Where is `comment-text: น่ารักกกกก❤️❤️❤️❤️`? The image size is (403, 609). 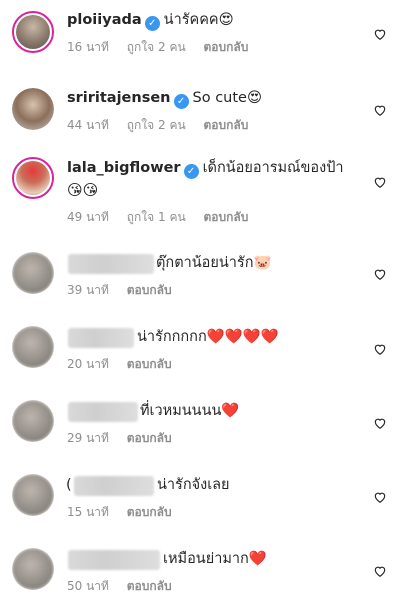
comment-text: น่ารักกกกก❤️❤️❤️❤️ is located at coordinates (208, 337).